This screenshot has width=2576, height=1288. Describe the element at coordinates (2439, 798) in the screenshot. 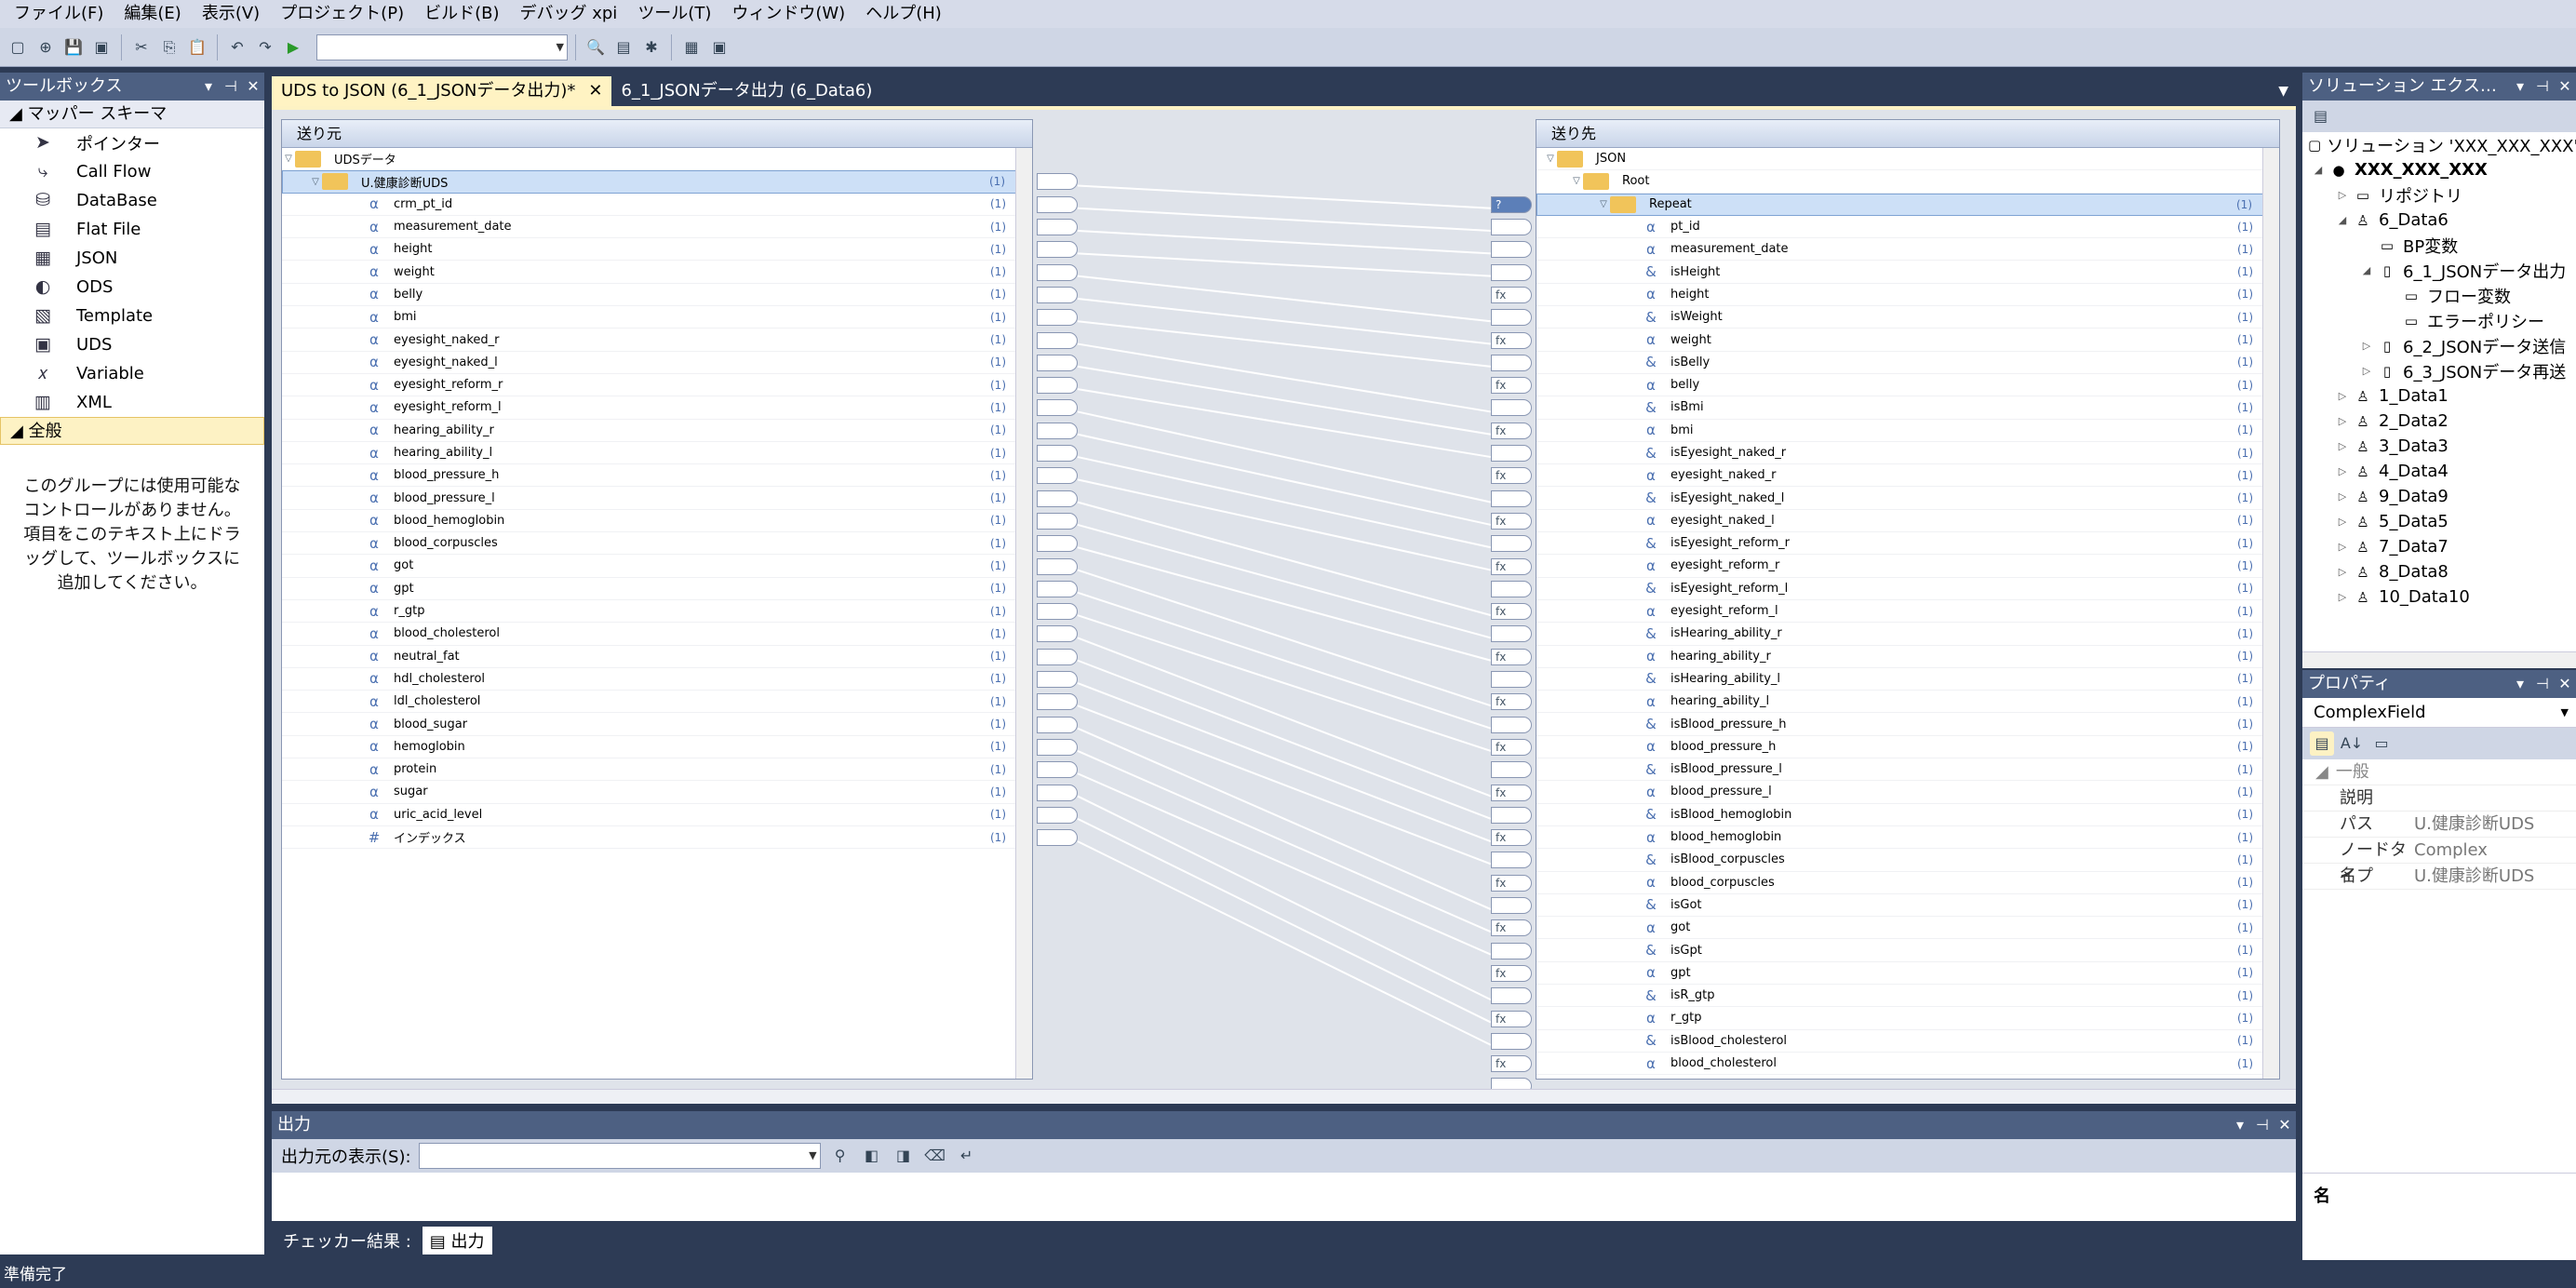

I see `property-row: 説明` at that location.